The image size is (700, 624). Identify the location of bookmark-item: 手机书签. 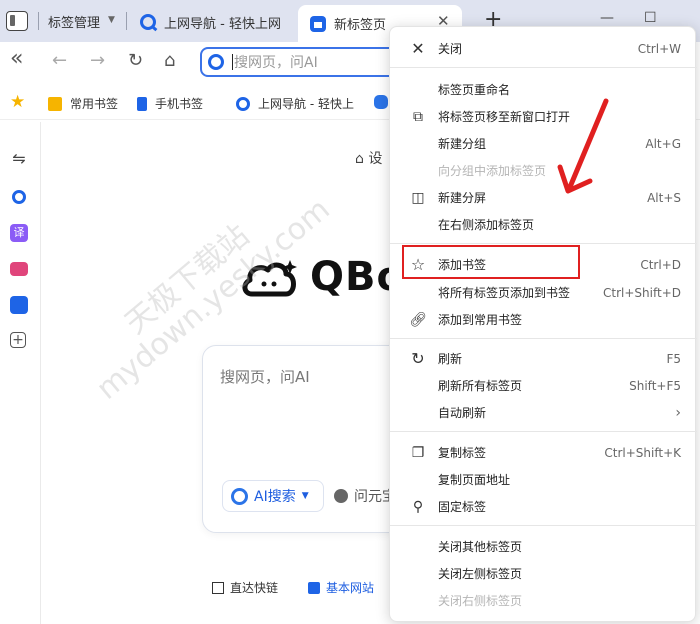
(170, 103).